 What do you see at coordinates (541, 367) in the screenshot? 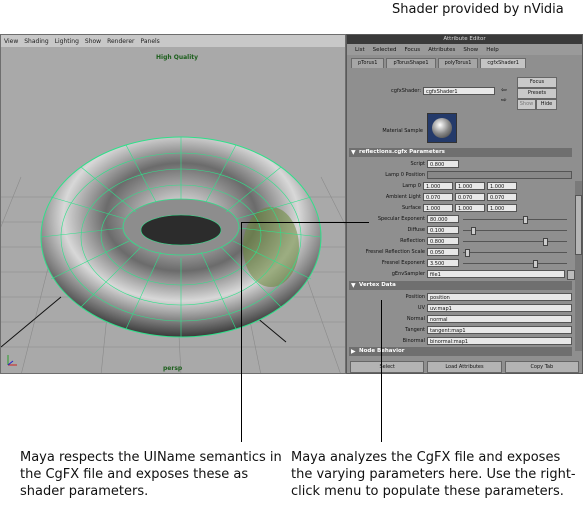
I see `copy-tab-button: Copy Tab` at bounding box center [541, 367].